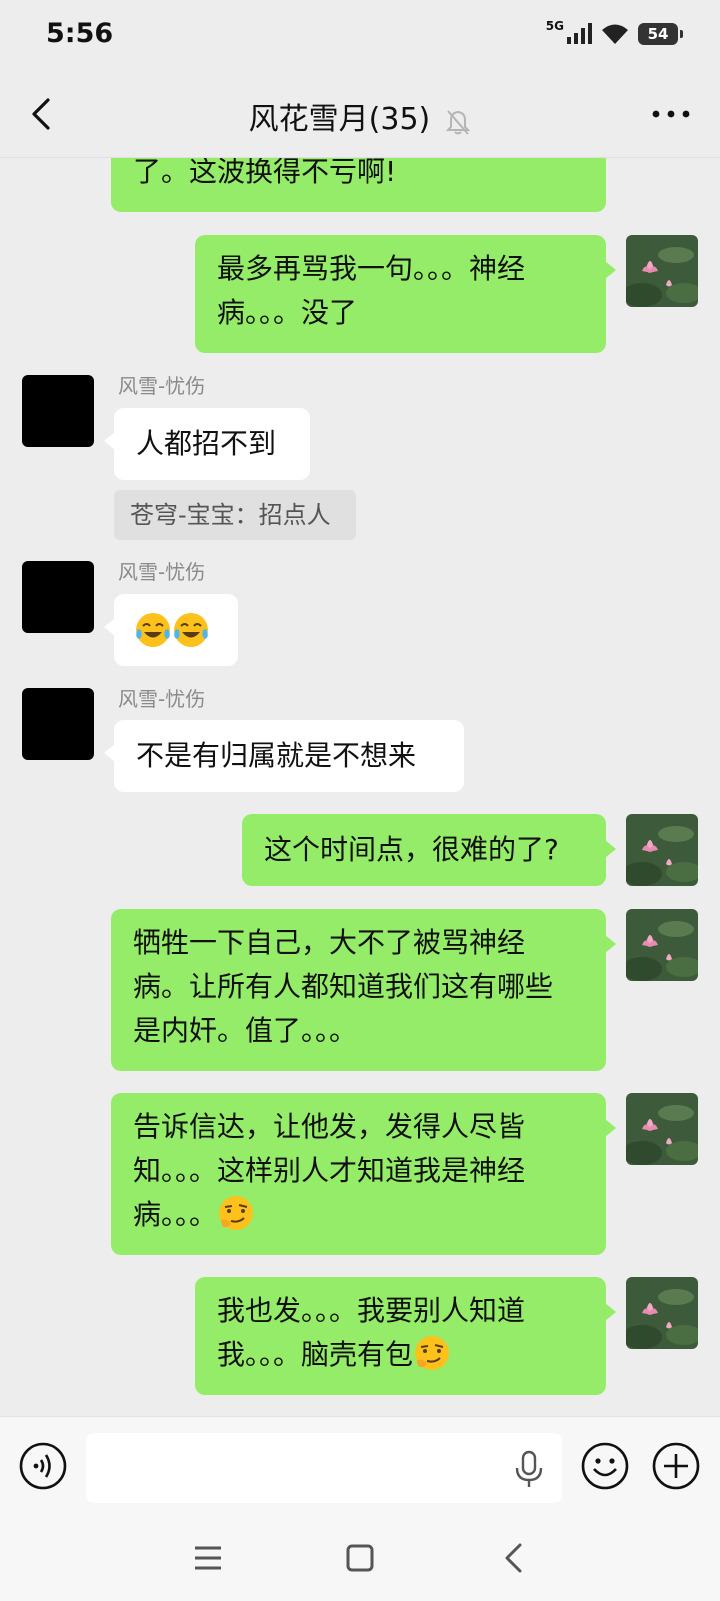 The width and height of the screenshot is (720, 1601). I want to click on menu-nav-button, so click(208, 1558).